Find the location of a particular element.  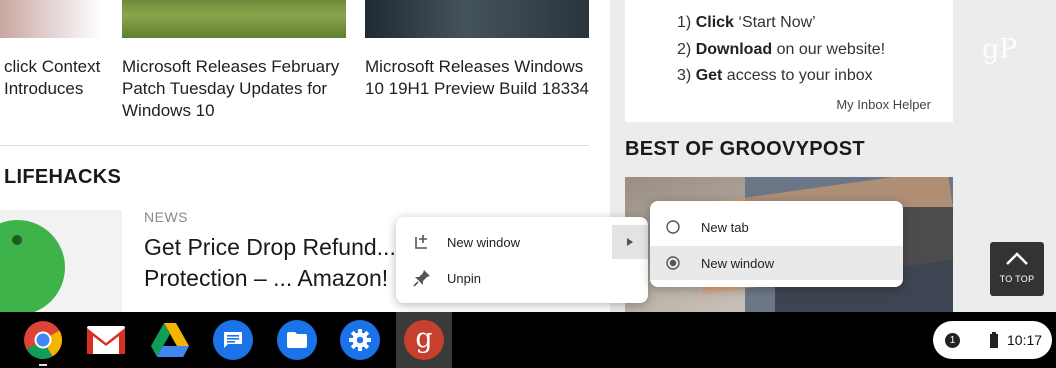

clock-time: 10:17 is located at coordinates (1025, 340).